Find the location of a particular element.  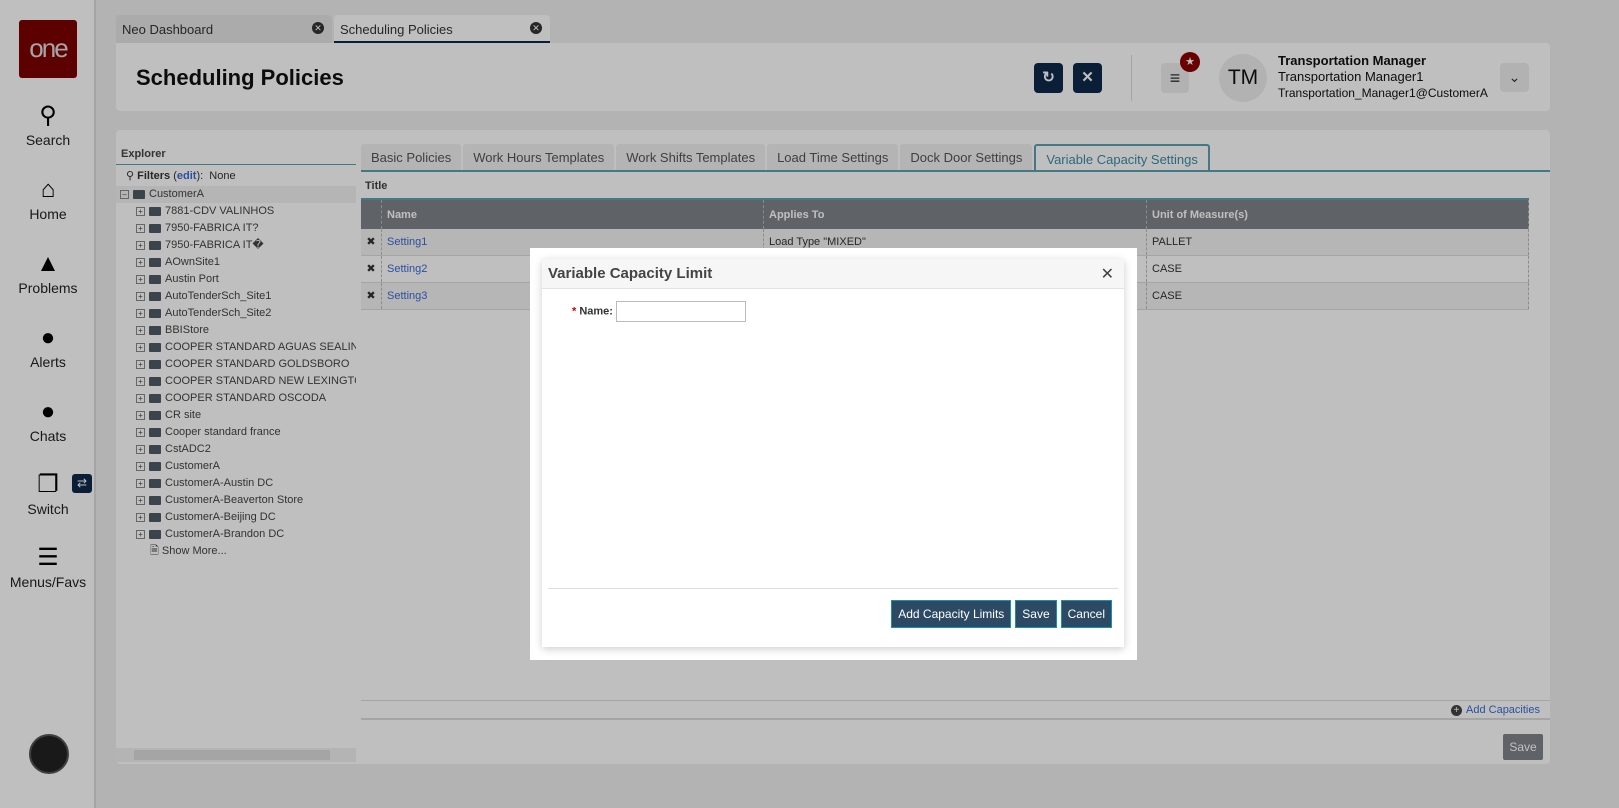

name-input is located at coordinates (680, 311).